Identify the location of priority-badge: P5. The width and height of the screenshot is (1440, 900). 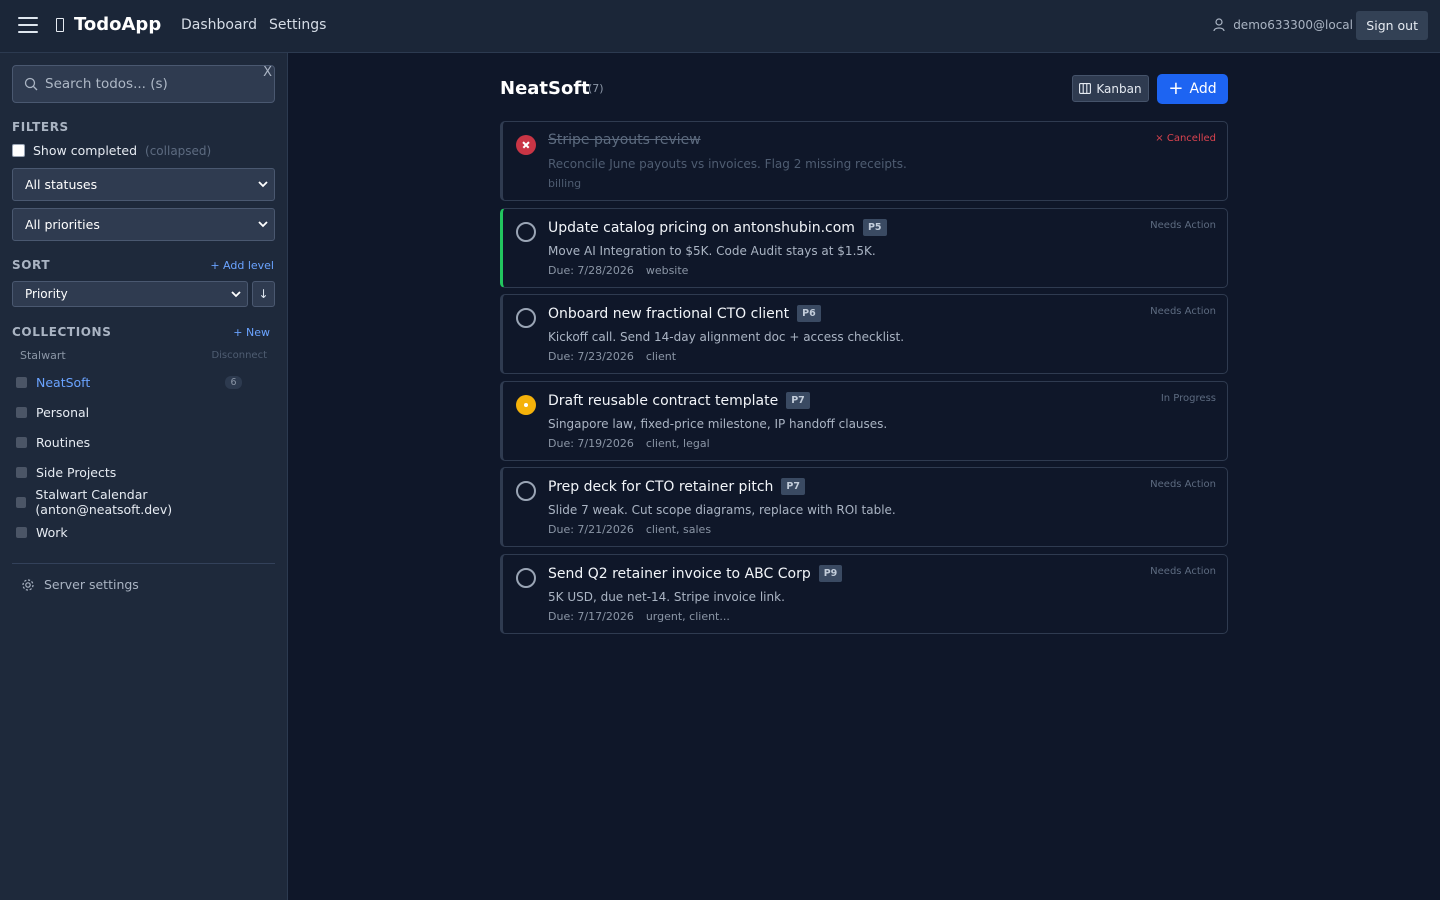
(874, 227).